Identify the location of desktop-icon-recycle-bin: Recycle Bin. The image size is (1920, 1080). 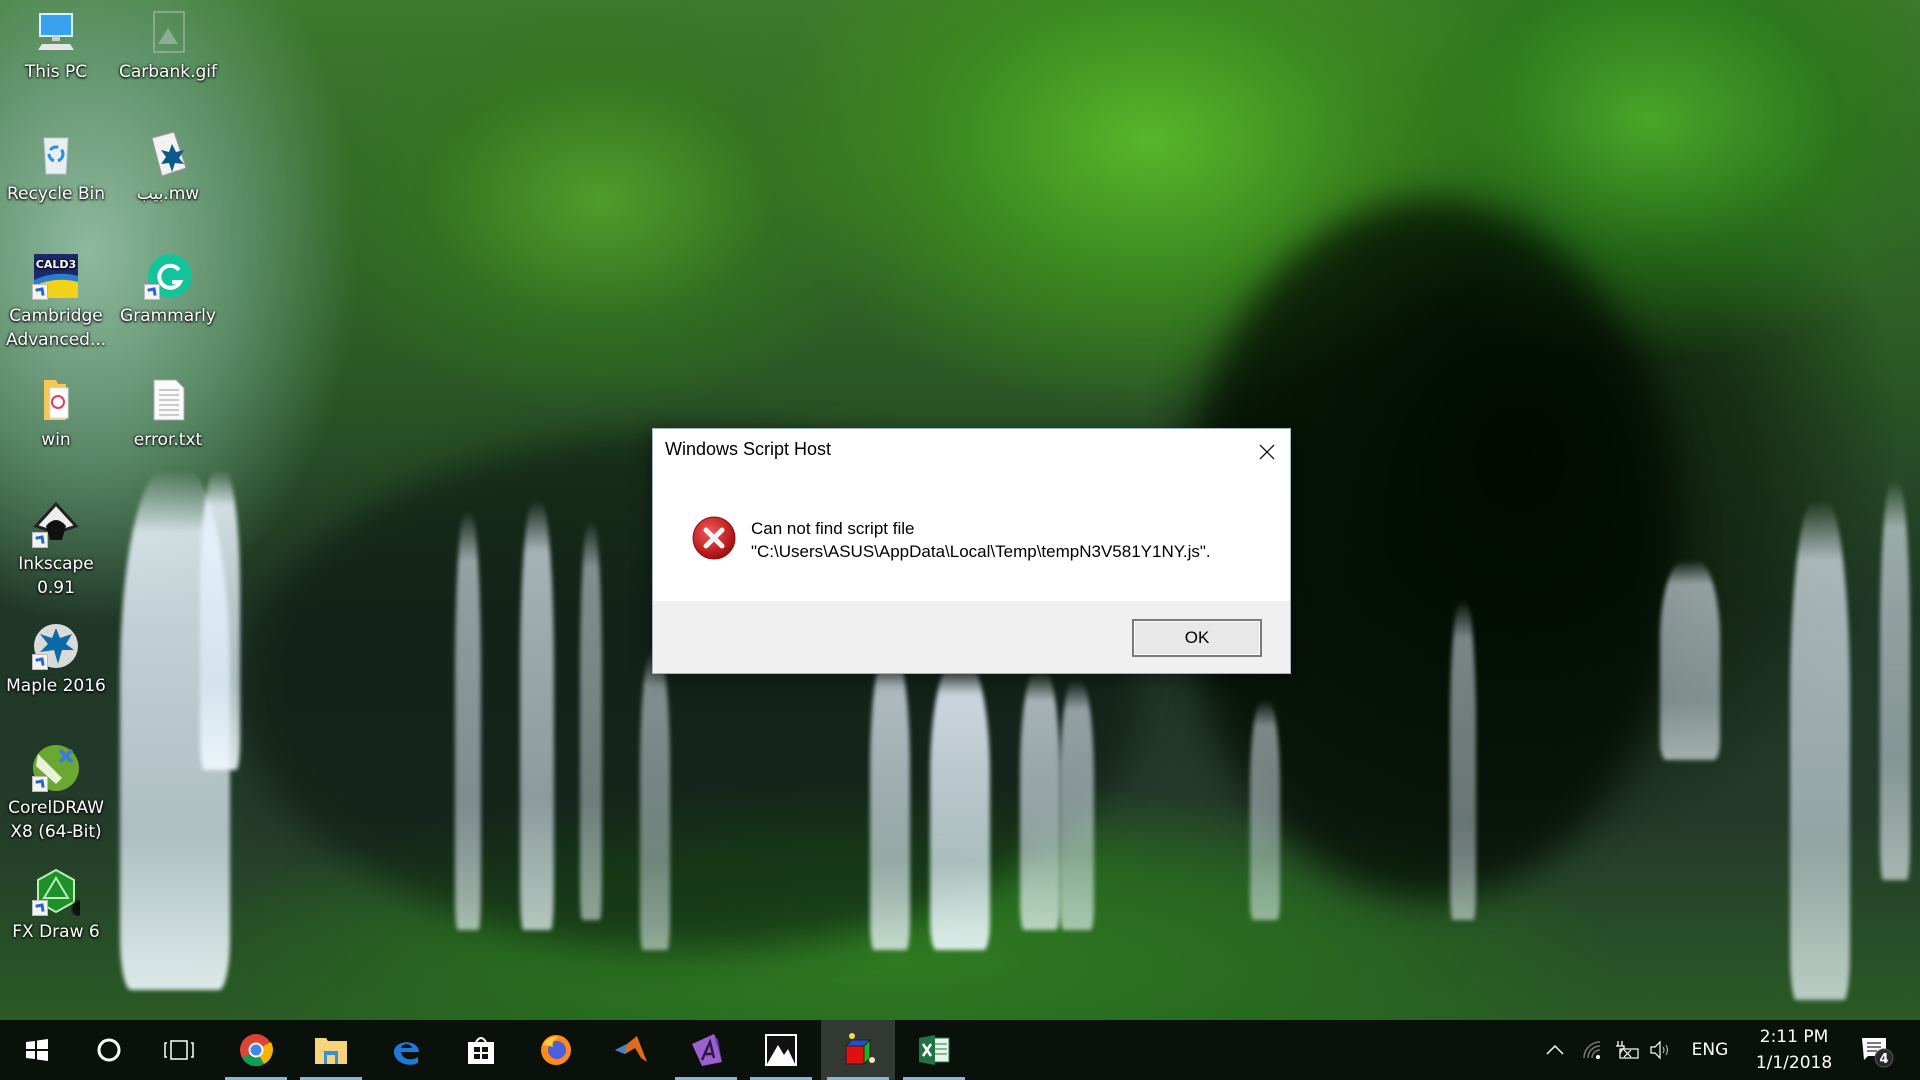
(56, 168).